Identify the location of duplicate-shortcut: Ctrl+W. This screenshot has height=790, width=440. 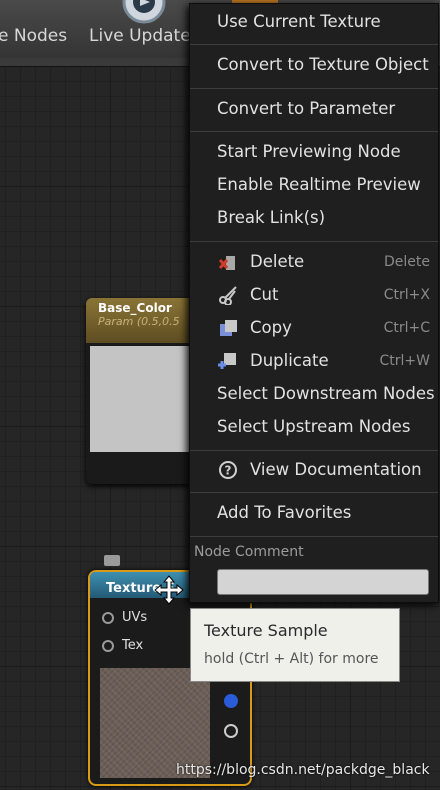
(404, 361).